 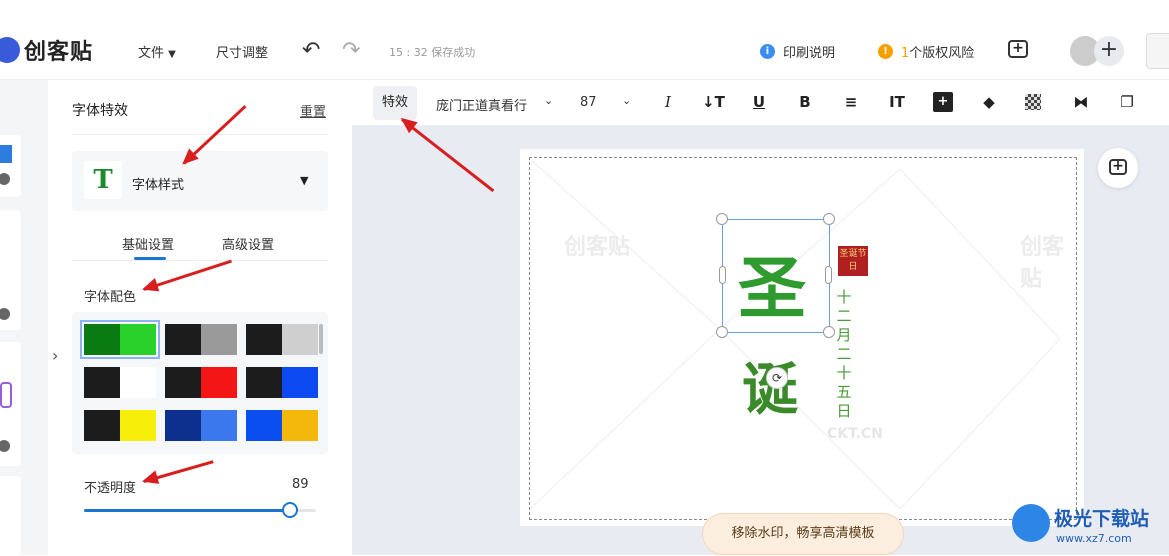 I want to click on date-char: 二, so click(x=844, y=354).